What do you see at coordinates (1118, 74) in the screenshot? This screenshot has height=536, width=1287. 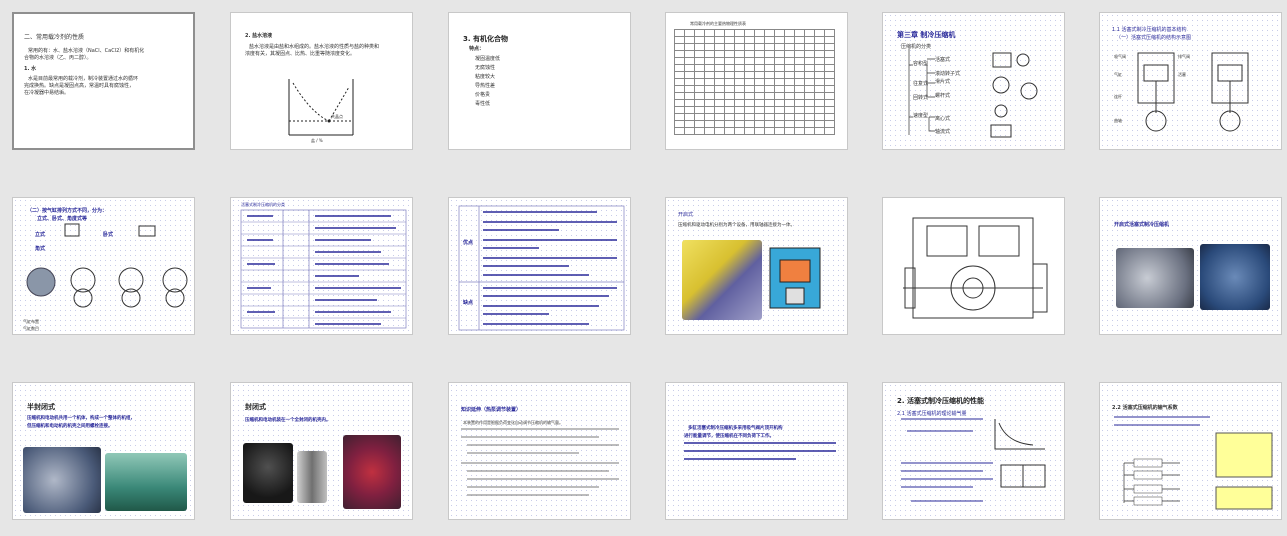 I see `part-label: 气缸` at bounding box center [1118, 74].